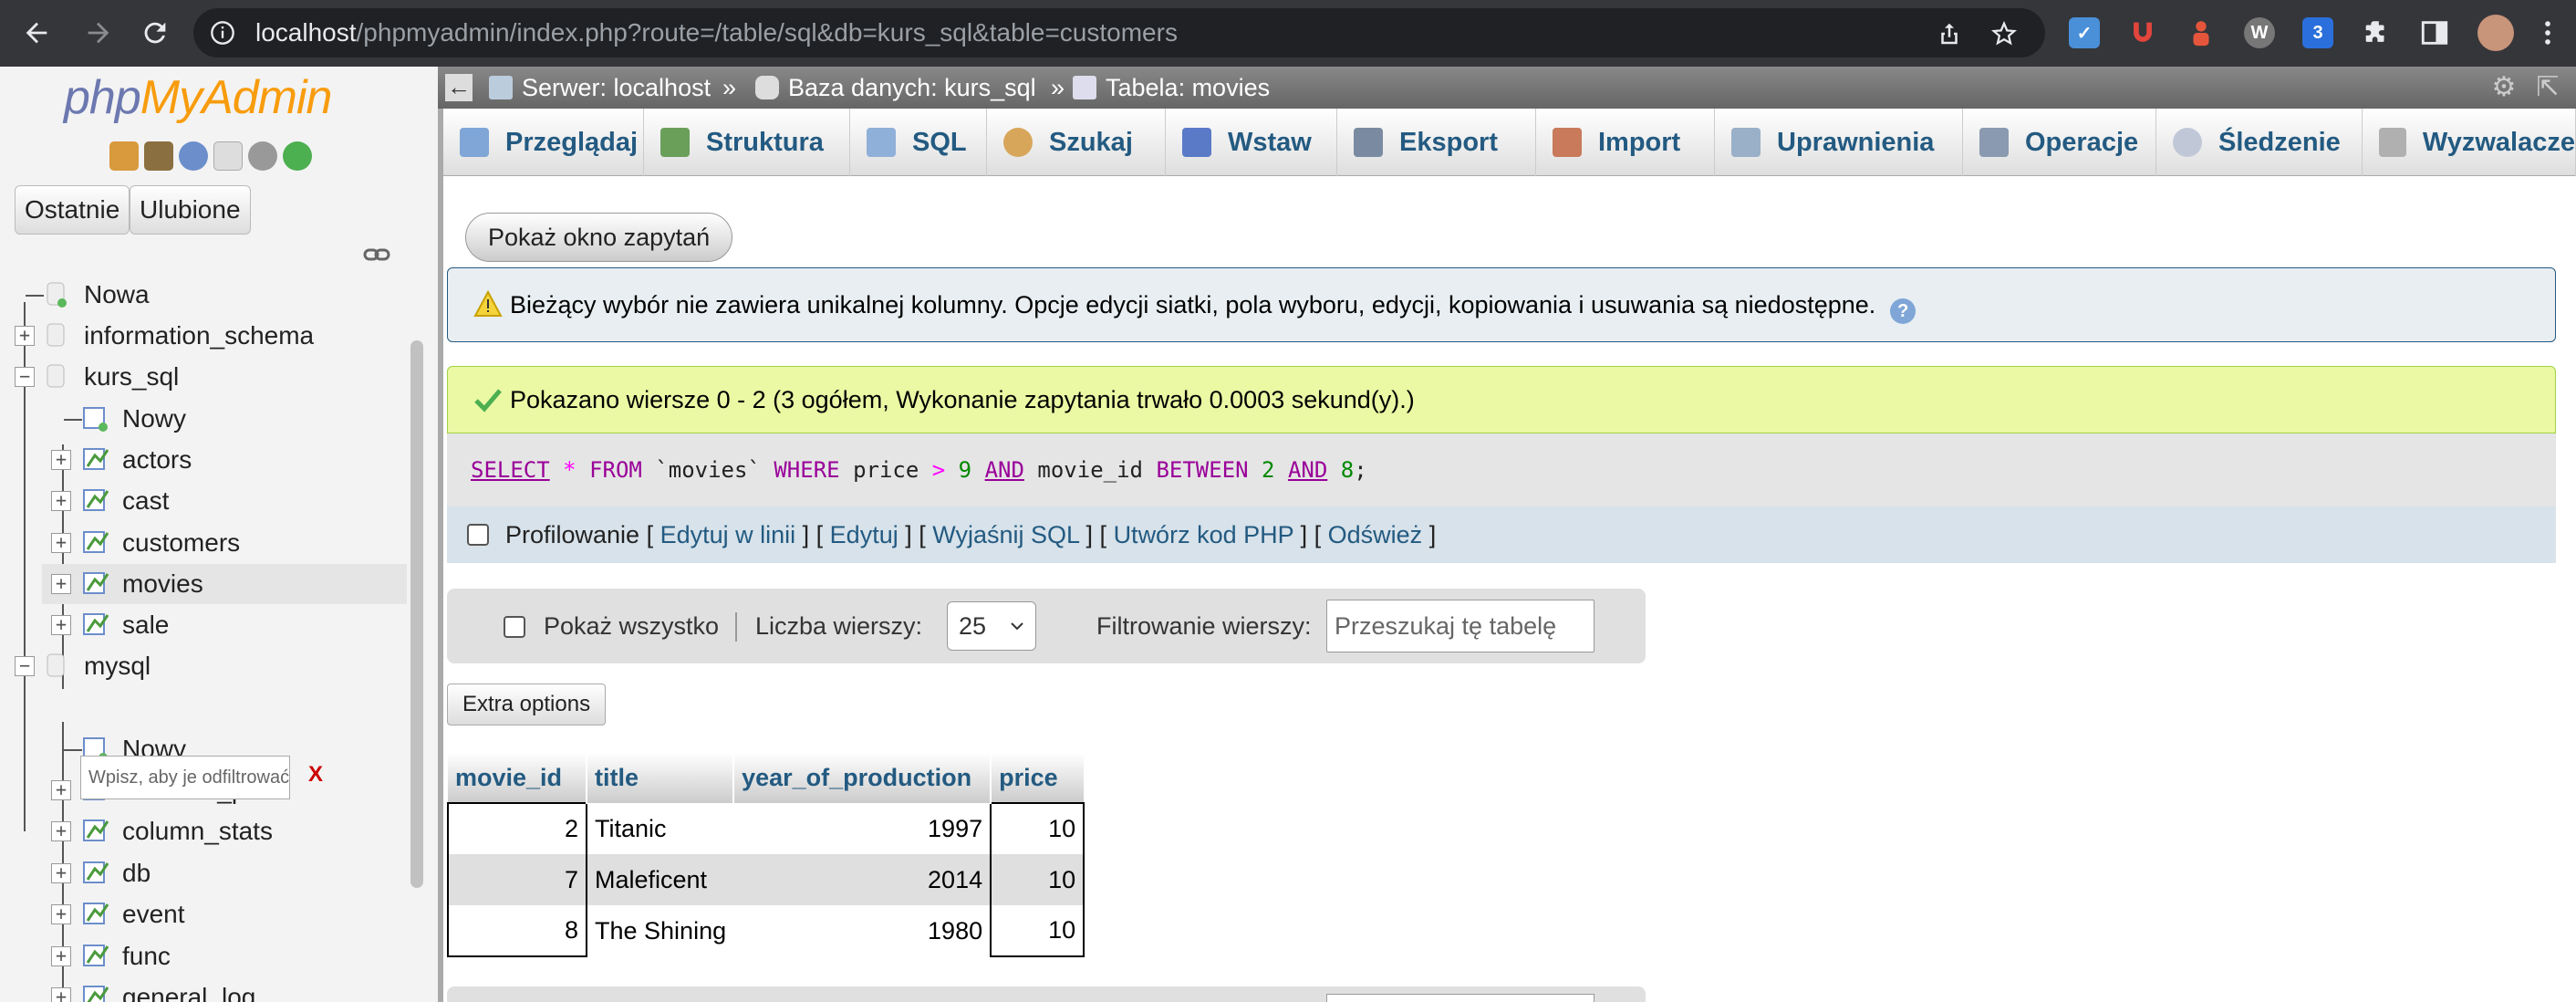 This screenshot has height=1002, width=2576. Describe the element at coordinates (376, 254) in the screenshot. I see `link-with-main-panel-icon` at that location.